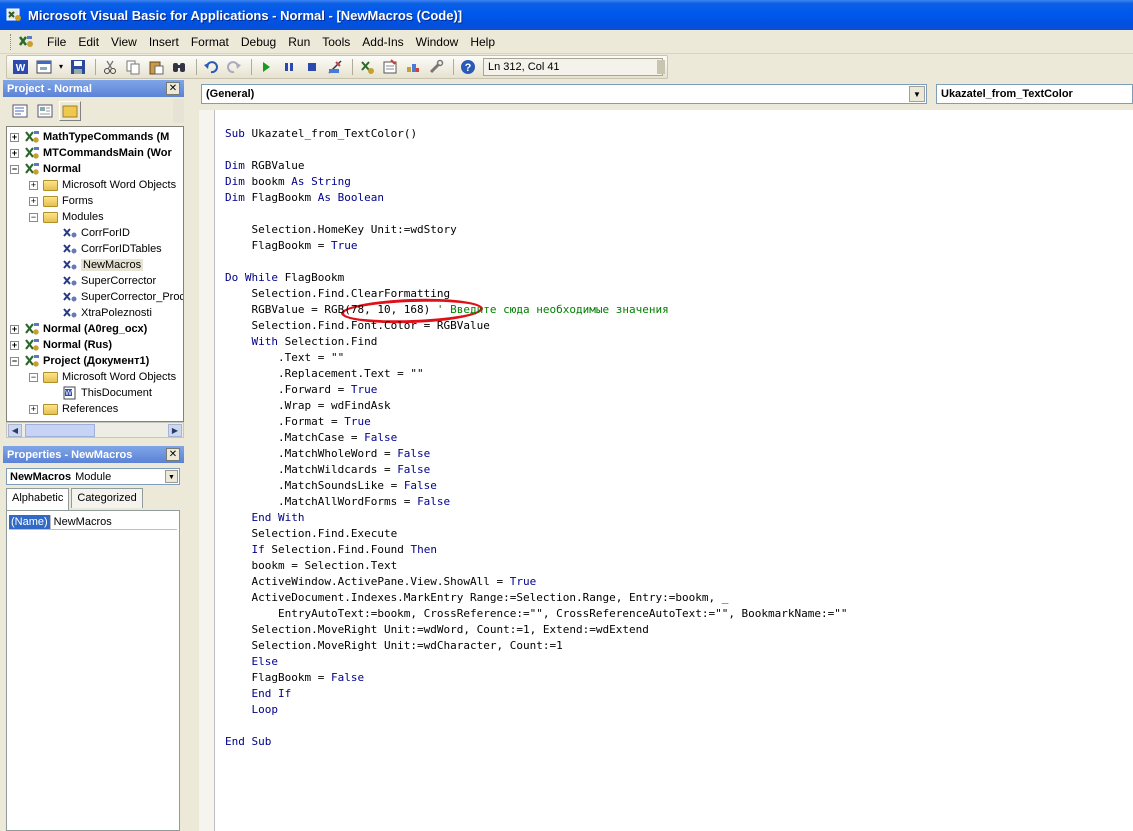 The width and height of the screenshot is (1133, 831). What do you see at coordinates (291, 246) in the screenshot?
I see `code-line: FlagBookm = True` at bounding box center [291, 246].